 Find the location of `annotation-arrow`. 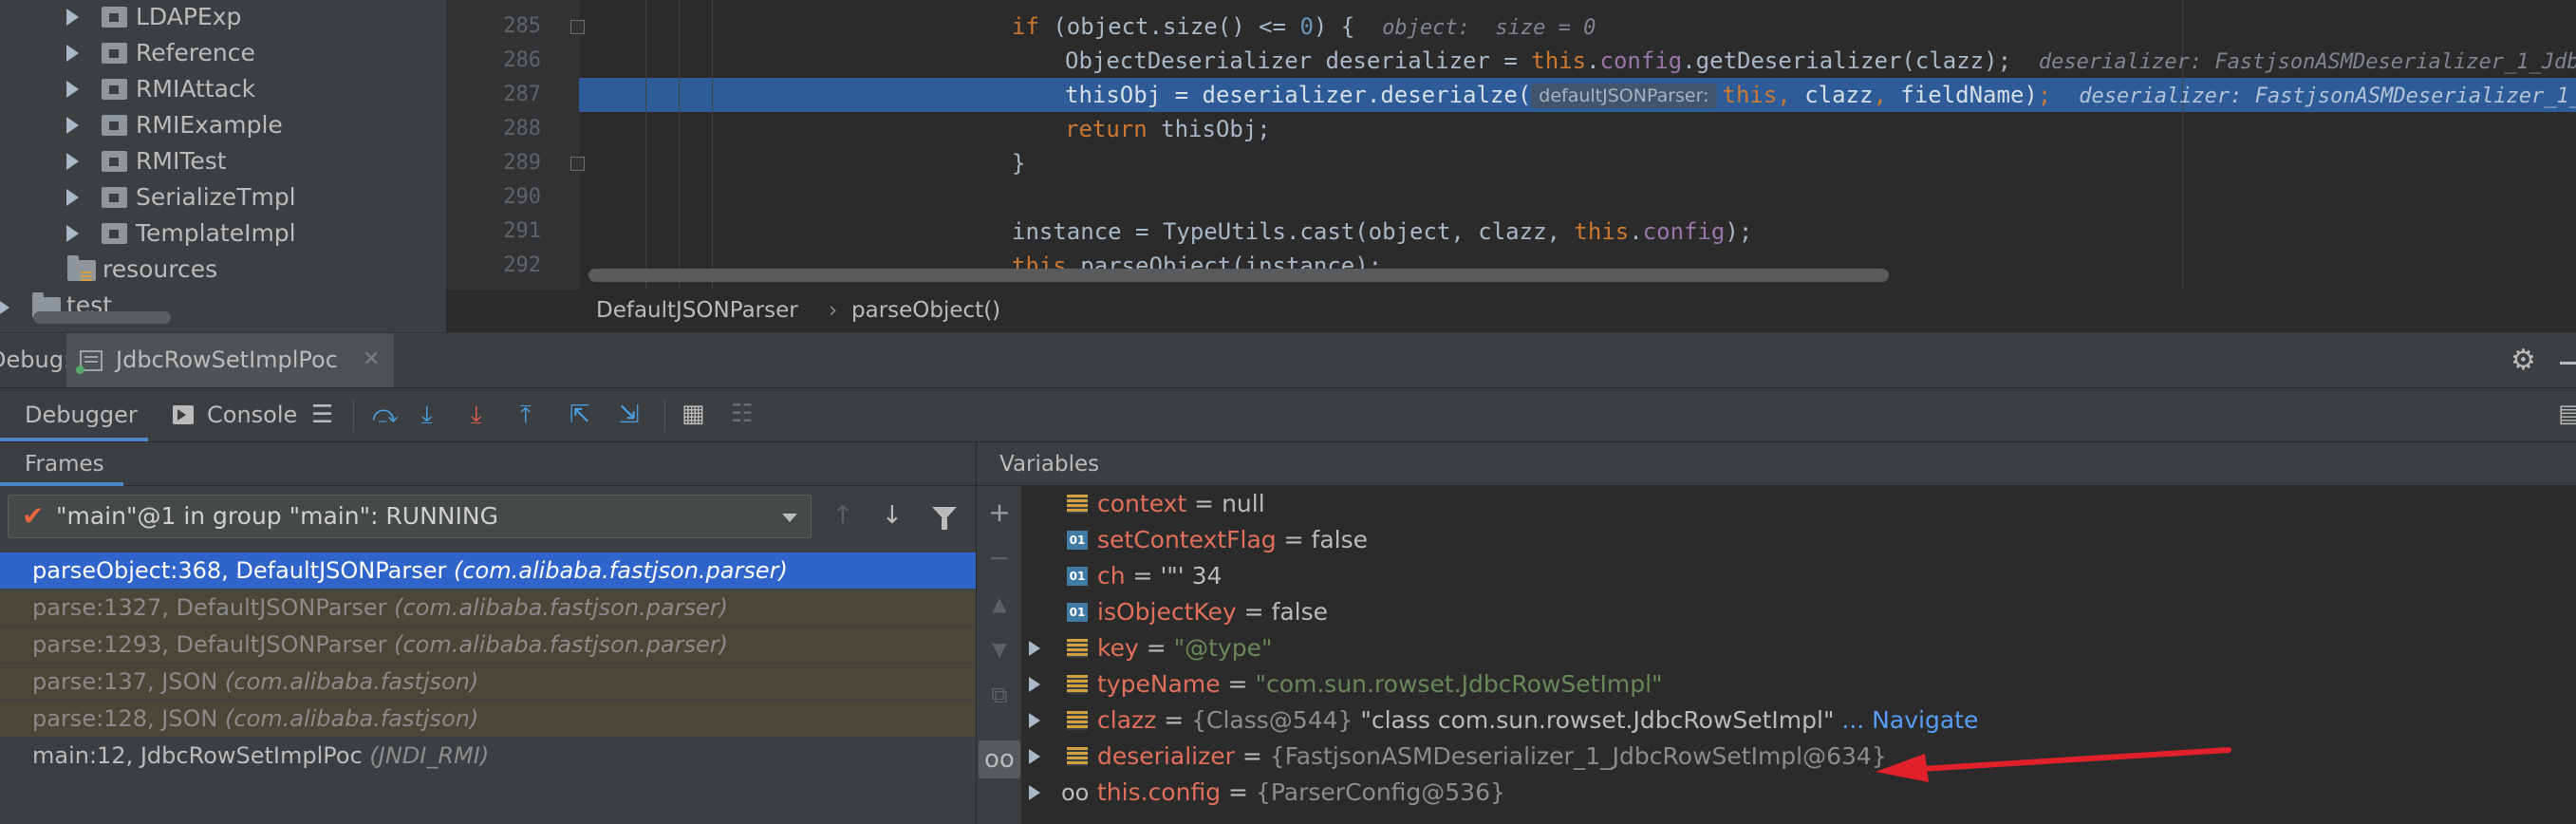

annotation-arrow is located at coordinates (2053, 764).